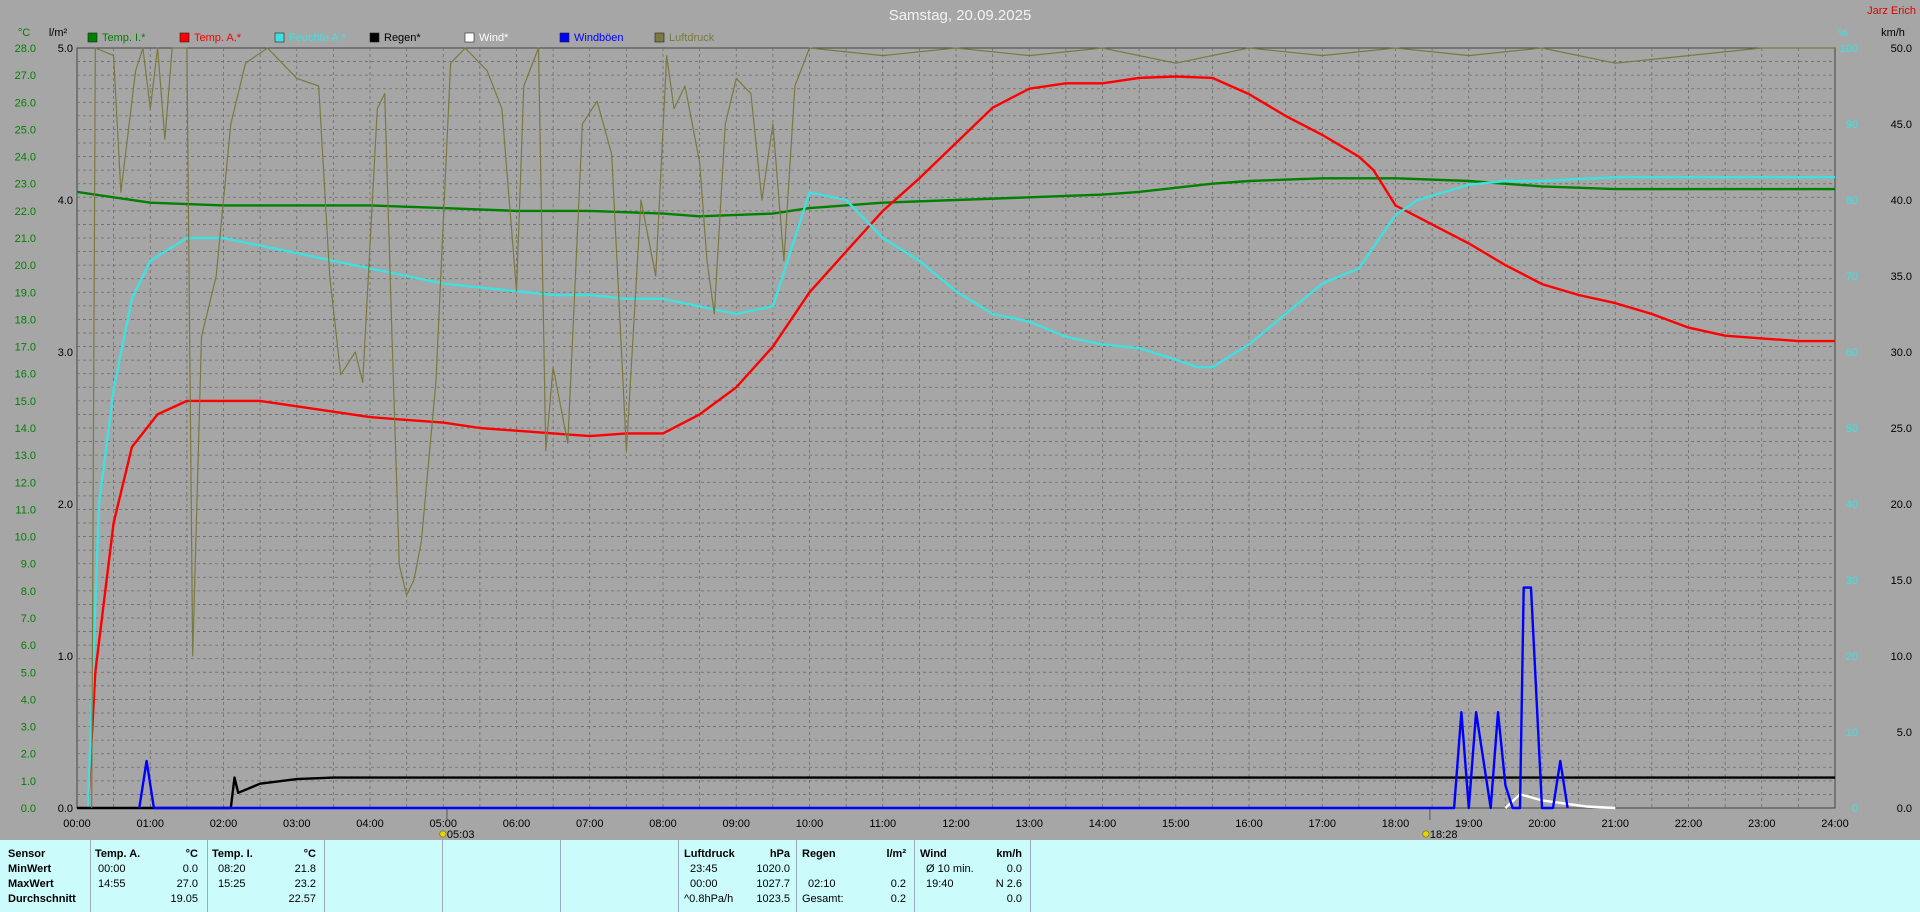 Image resolution: width=1920 pixels, height=912 pixels. What do you see at coordinates (25, 538) in the screenshot?
I see `temp-tick-label: 10.0` at bounding box center [25, 538].